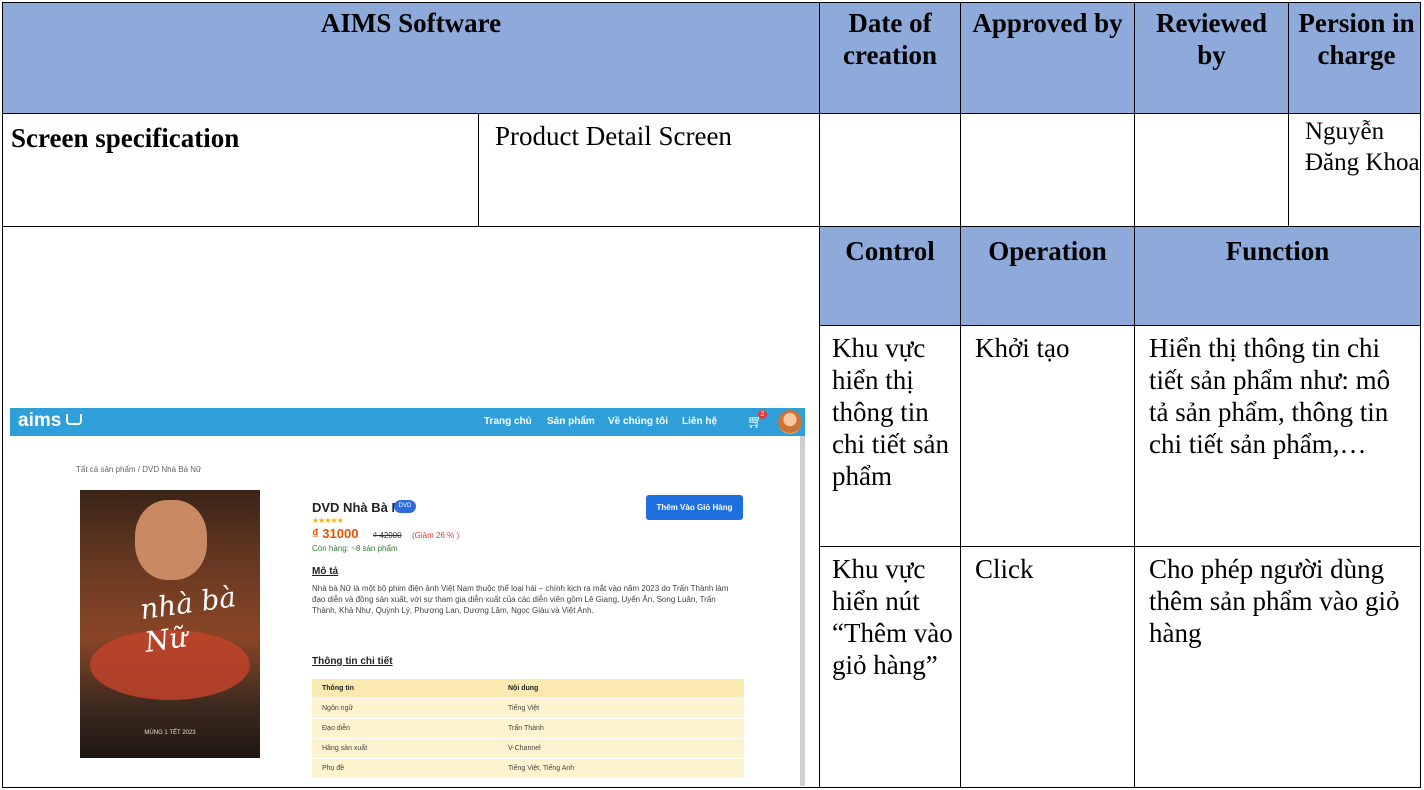 The width and height of the screenshot is (1424, 790). What do you see at coordinates (890, 39) in the screenshot?
I see `date-of-creation-label: Date of creation` at bounding box center [890, 39].